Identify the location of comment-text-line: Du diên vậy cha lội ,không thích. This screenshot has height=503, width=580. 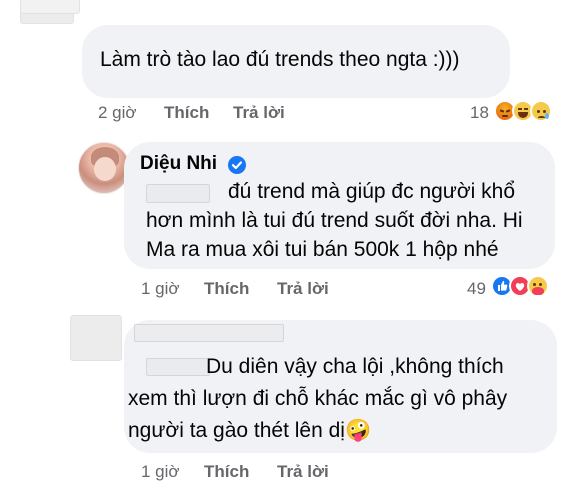
(355, 366).